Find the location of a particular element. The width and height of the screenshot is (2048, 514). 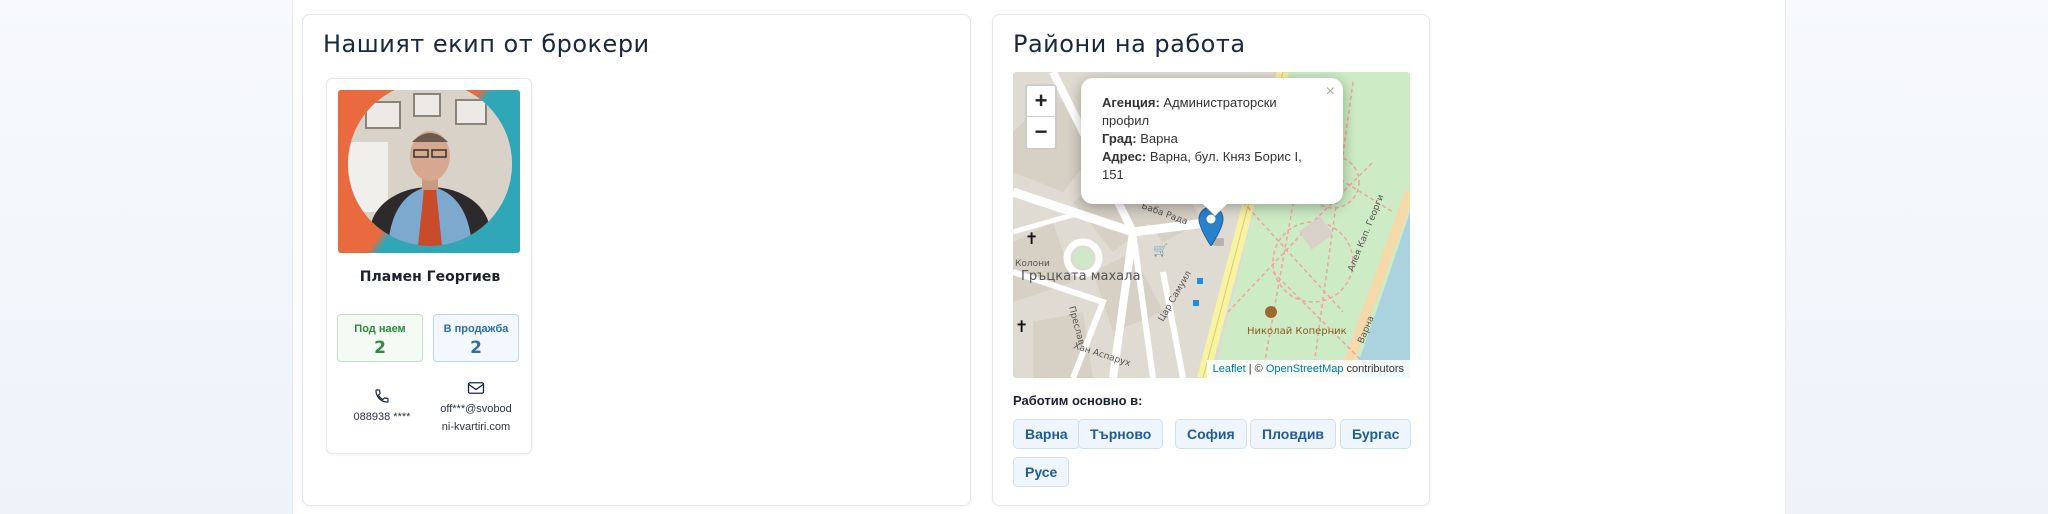

city-chip-plovdiv: Пловдив is located at coordinates (1293, 434).